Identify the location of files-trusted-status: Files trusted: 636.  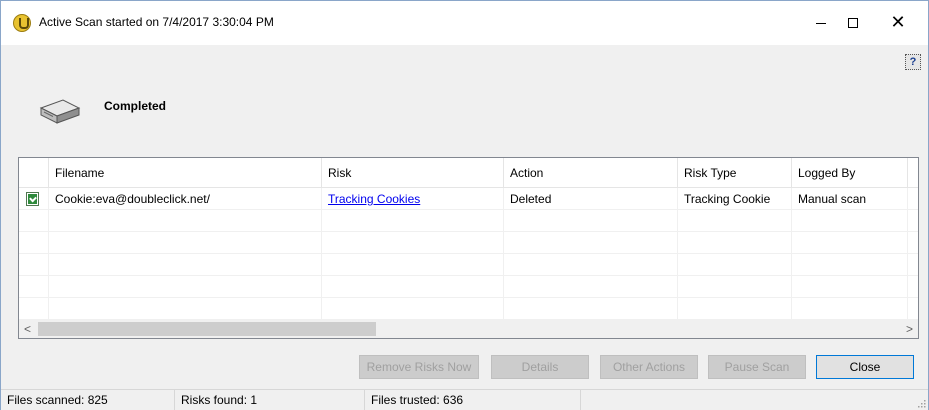
(473, 400).